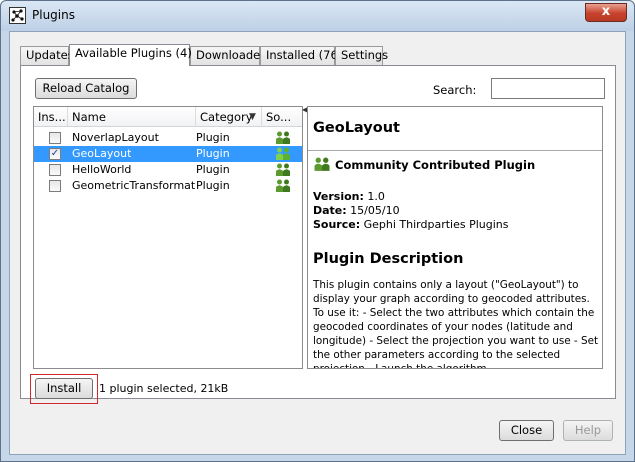  I want to click on gephi-logo-icon, so click(17, 15).